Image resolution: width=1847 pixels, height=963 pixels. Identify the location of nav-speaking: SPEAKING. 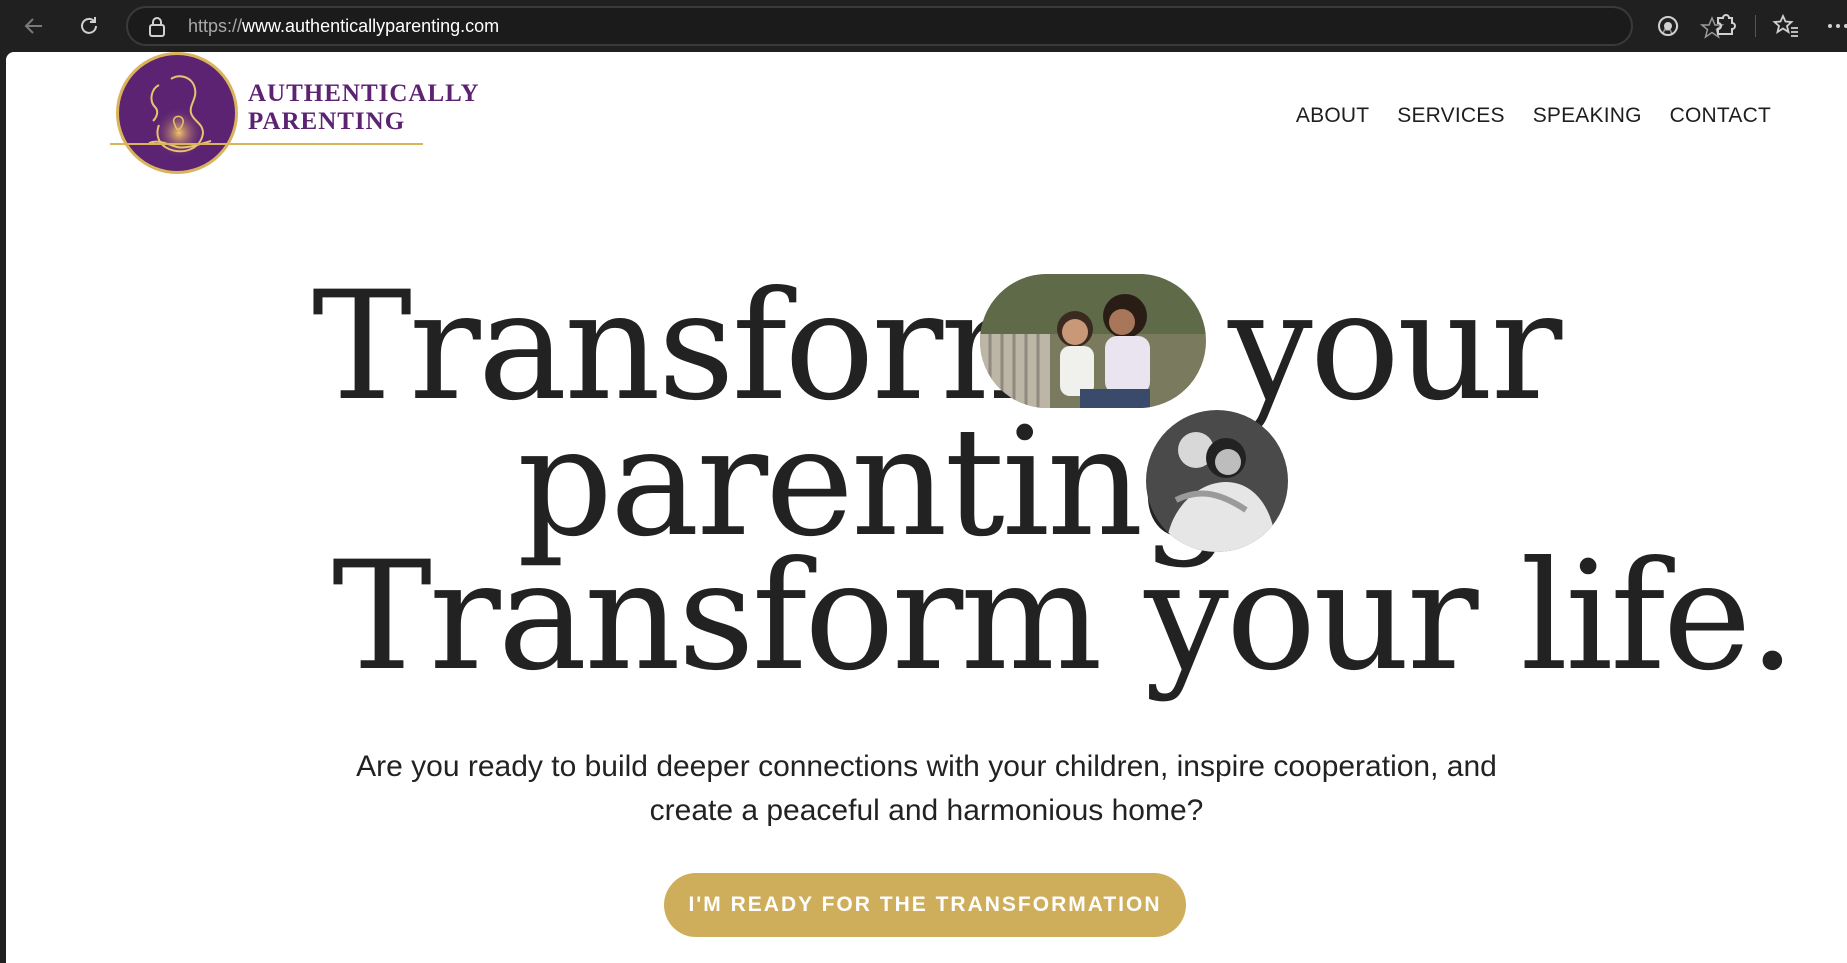
(1587, 116).